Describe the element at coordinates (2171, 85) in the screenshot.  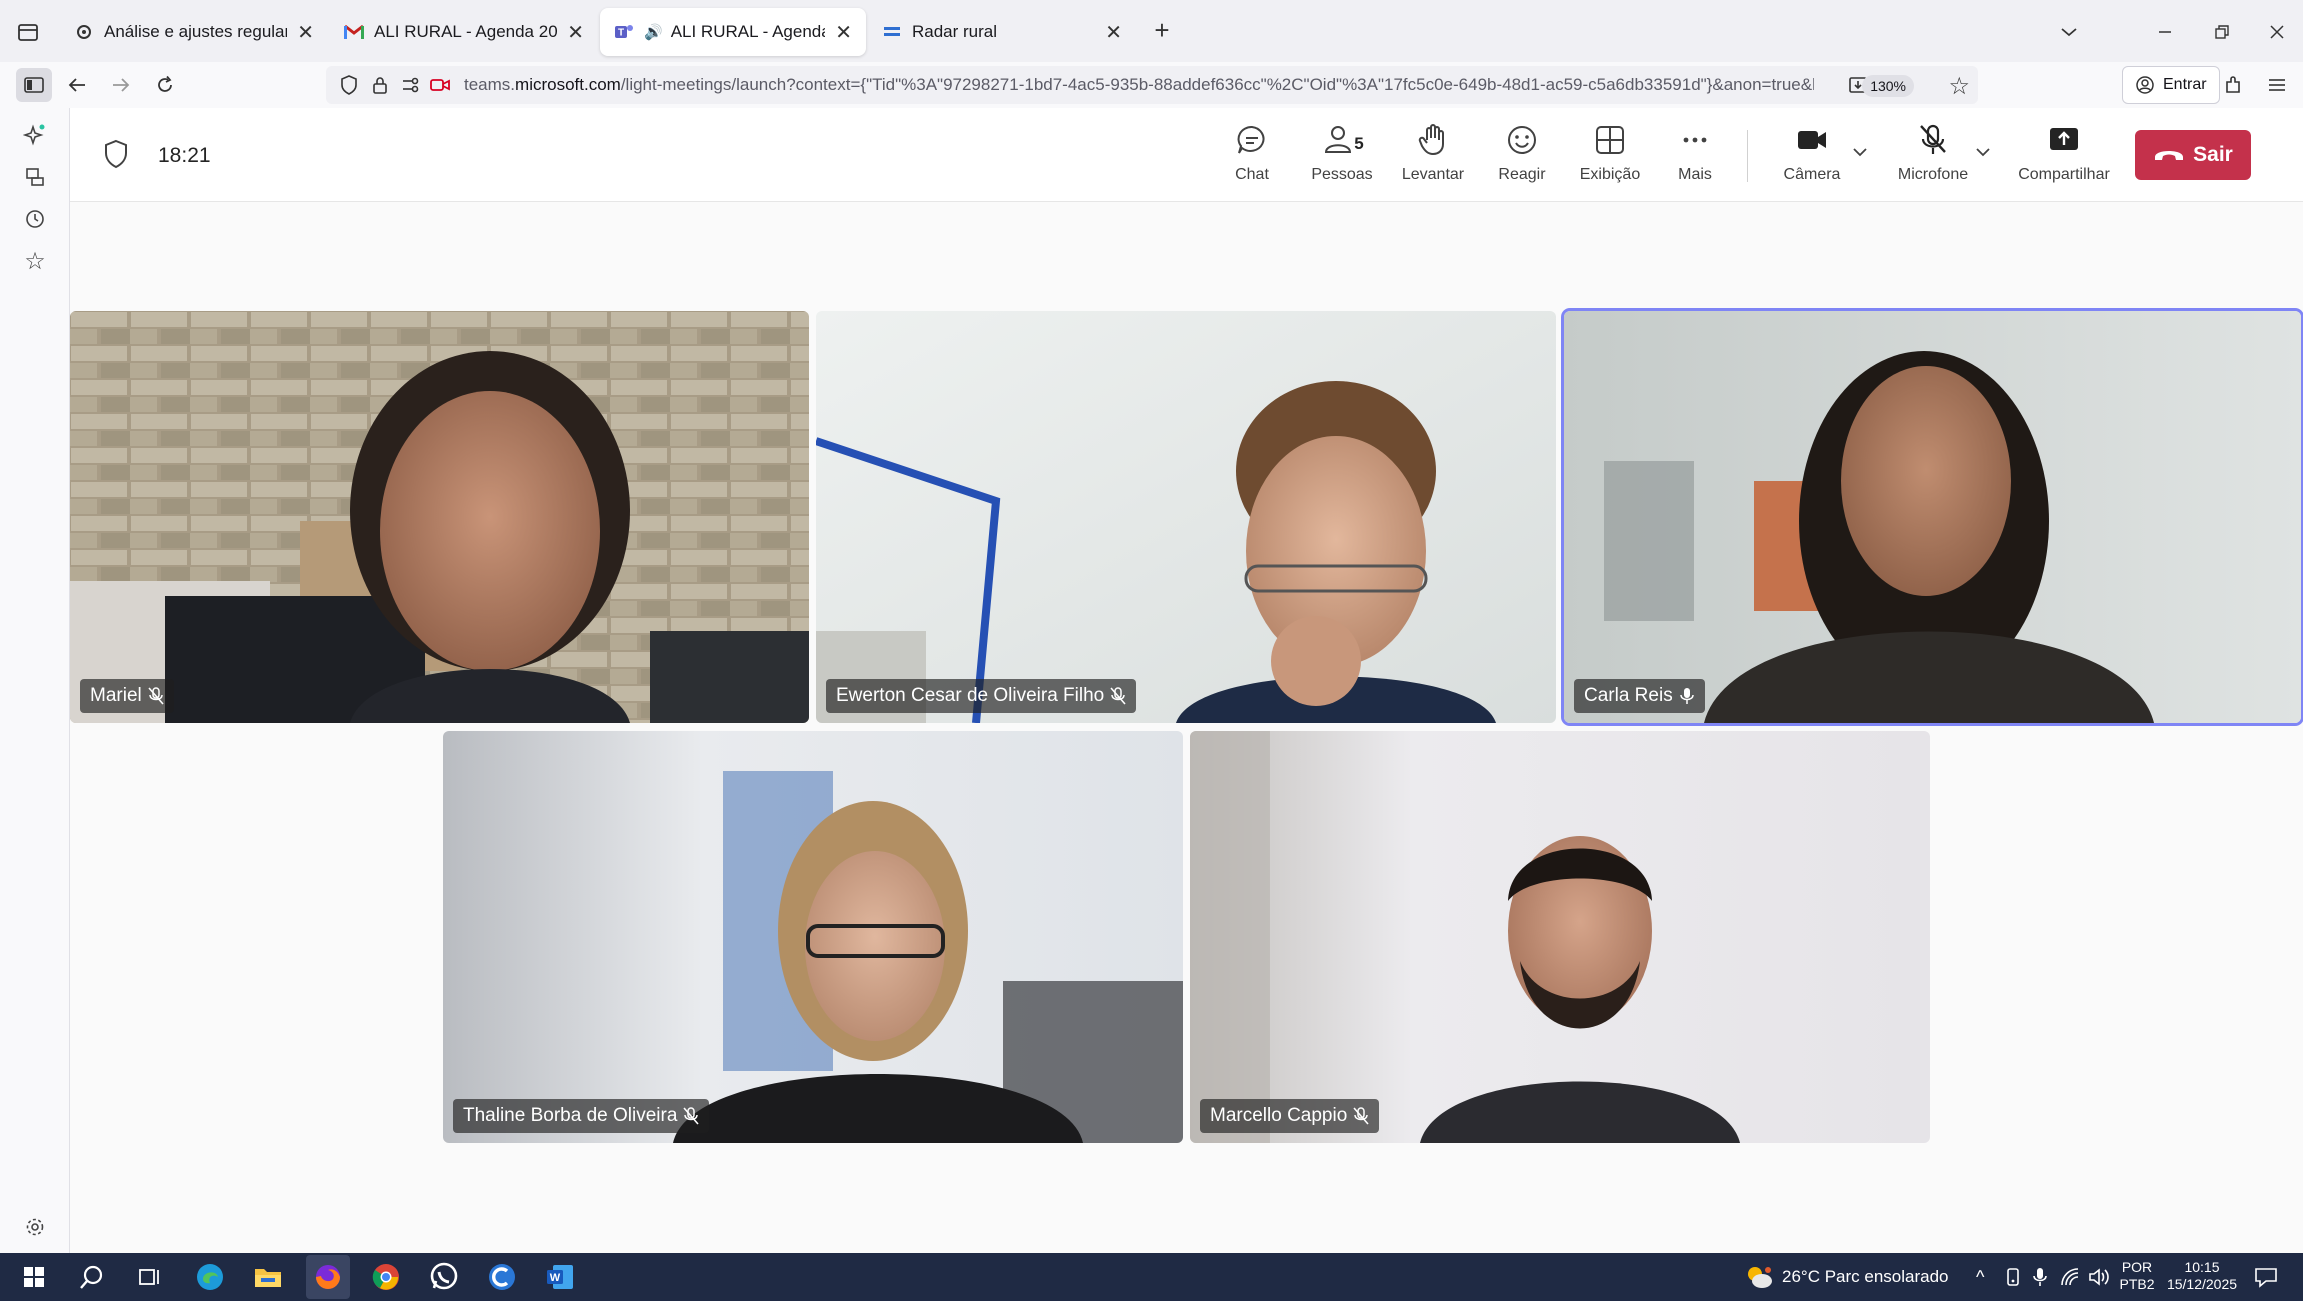
I see `signin-button: Entrar` at that location.